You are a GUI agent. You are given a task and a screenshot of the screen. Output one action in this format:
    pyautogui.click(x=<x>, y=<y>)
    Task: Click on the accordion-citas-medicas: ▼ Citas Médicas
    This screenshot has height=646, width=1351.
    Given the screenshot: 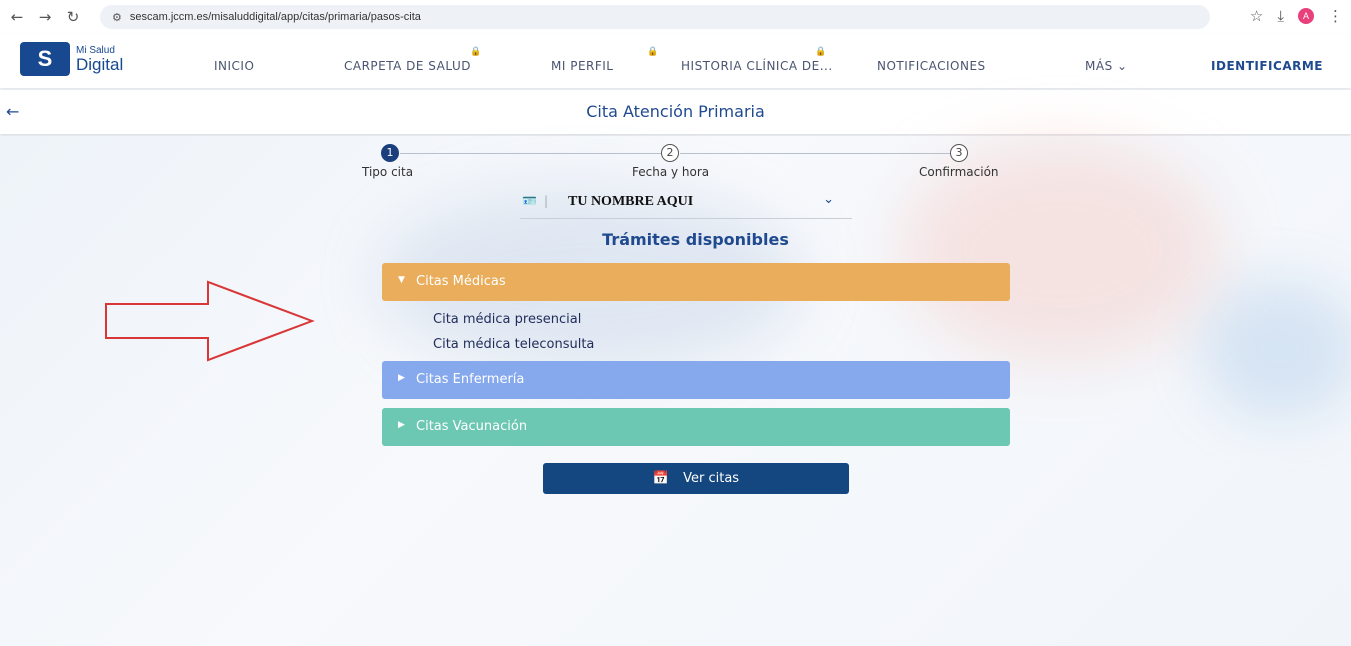 What is the action you would take?
    pyautogui.click(x=696, y=282)
    